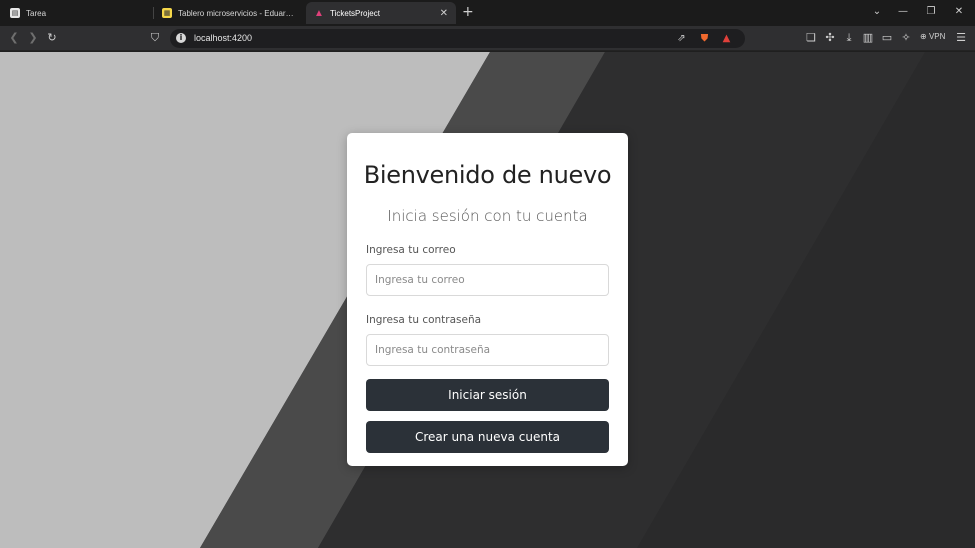 The image size is (975, 548). I want to click on leo-ai-icon: ✧, so click(906, 38).